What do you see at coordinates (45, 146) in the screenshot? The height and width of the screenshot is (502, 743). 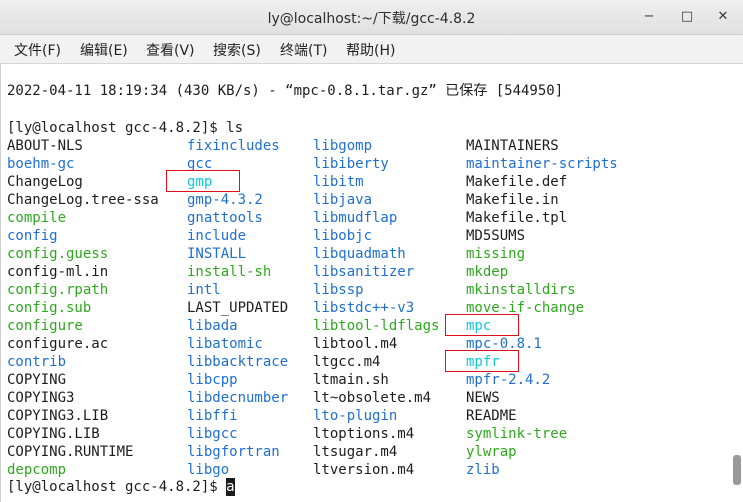 I see `ls-entry: ABOUT-NLS` at bounding box center [45, 146].